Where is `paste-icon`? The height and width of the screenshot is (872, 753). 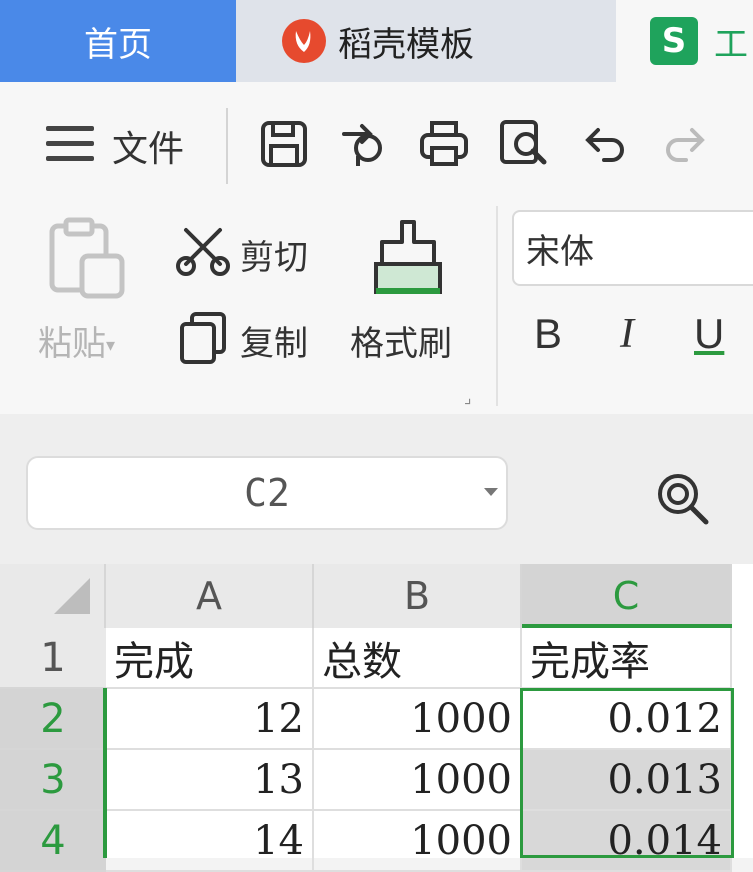
paste-icon is located at coordinates (87, 258).